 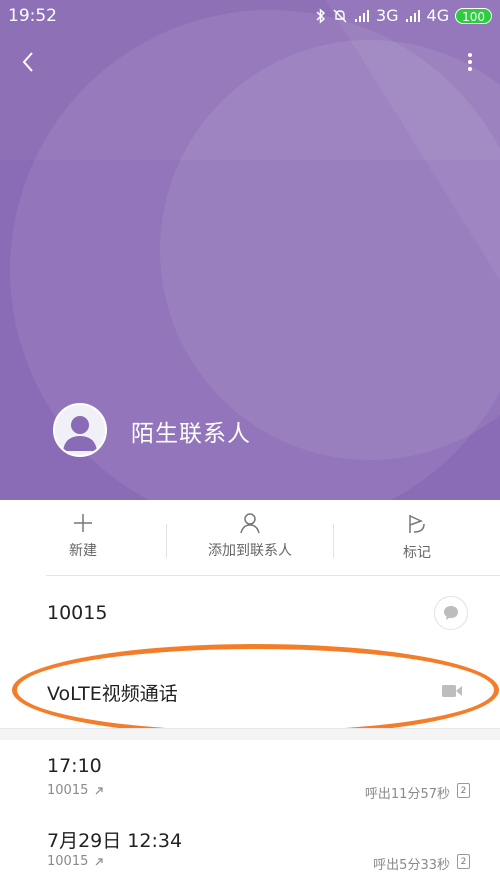 What do you see at coordinates (404, 15) in the screenshot?
I see `status-icons: 3G 4G 100` at bounding box center [404, 15].